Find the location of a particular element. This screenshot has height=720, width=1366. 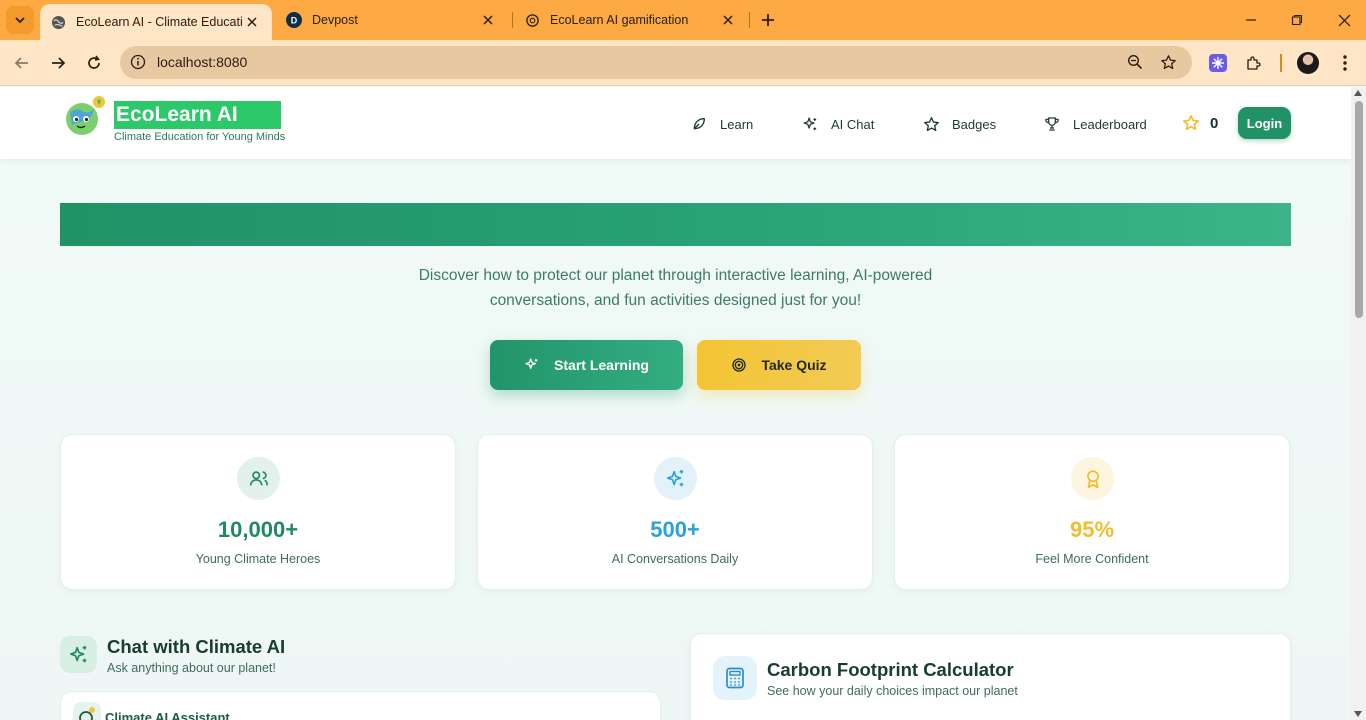

start-learning-button: Start Learning is located at coordinates (586, 365).